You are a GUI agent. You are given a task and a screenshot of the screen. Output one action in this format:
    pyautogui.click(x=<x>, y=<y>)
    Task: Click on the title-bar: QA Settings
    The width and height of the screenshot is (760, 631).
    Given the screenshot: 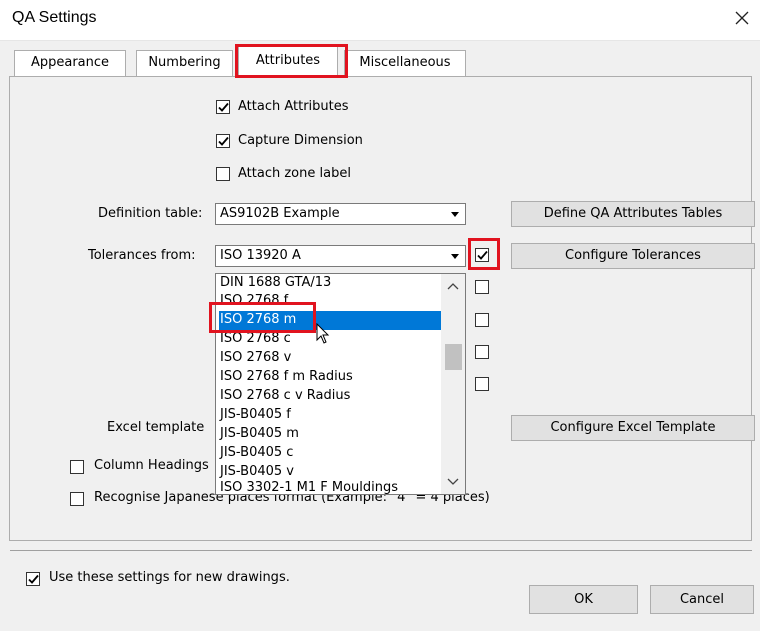 What is the action you would take?
    pyautogui.click(x=380, y=20)
    